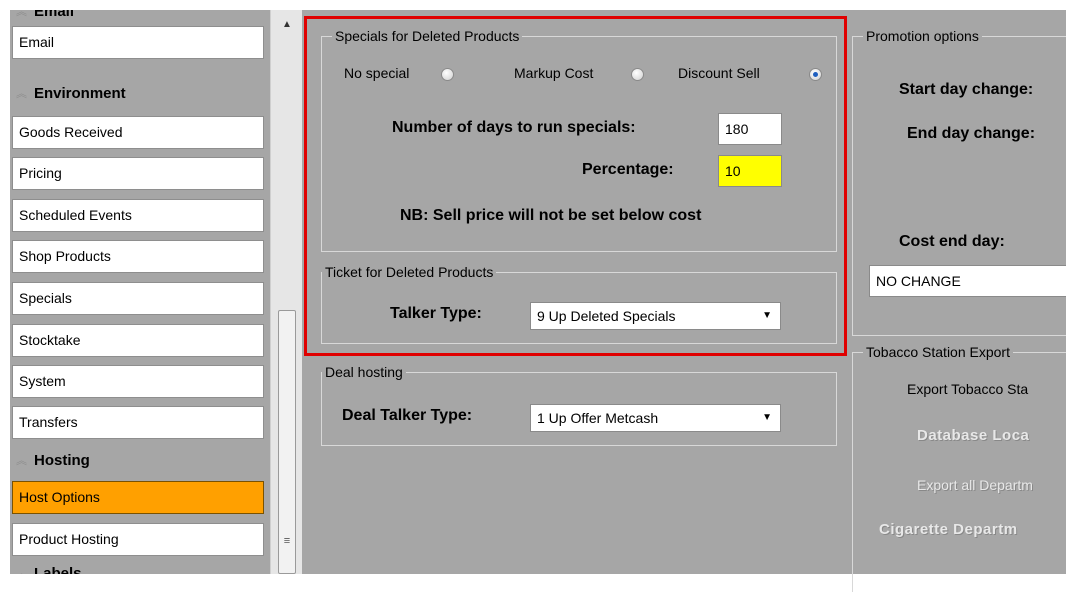  What do you see at coordinates (140, 94) in the screenshot?
I see `group-header-environment: ︽ Environment` at bounding box center [140, 94].